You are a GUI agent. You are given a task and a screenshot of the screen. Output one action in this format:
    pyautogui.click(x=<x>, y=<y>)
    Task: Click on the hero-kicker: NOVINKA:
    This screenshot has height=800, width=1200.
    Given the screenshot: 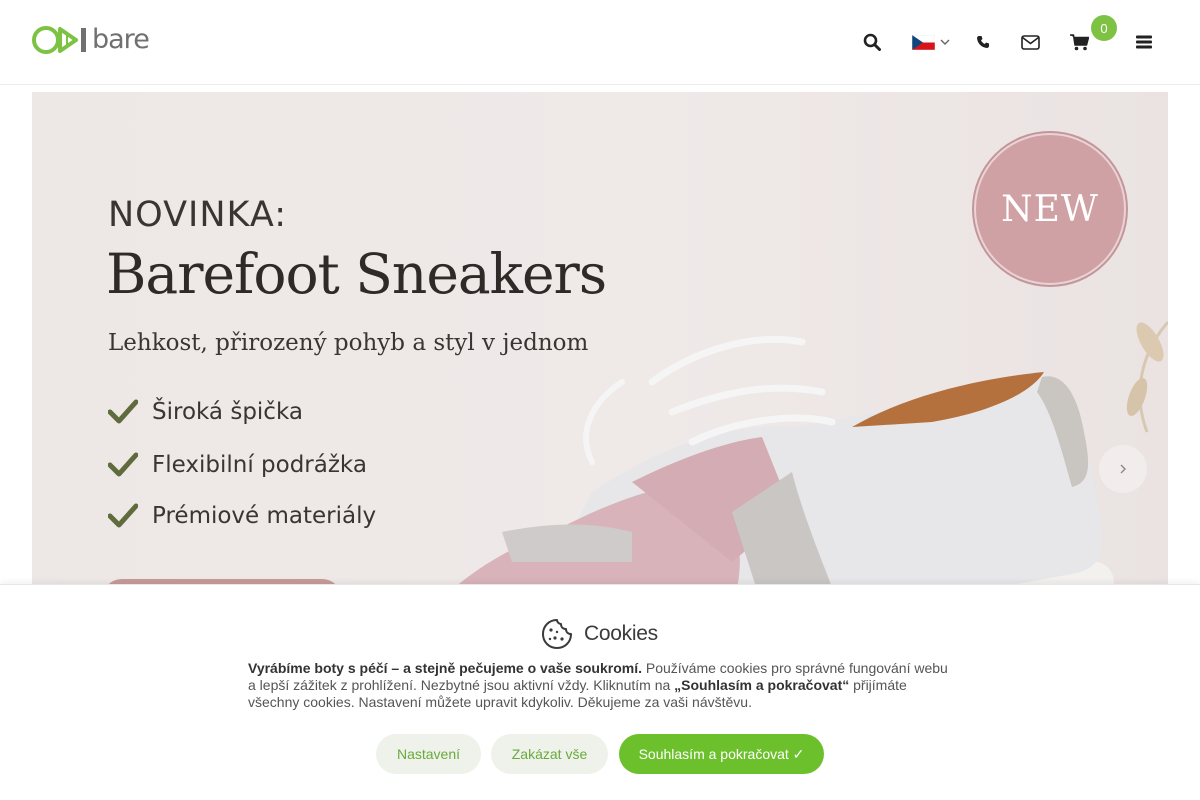 What is the action you would take?
    pyautogui.click(x=198, y=215)
    